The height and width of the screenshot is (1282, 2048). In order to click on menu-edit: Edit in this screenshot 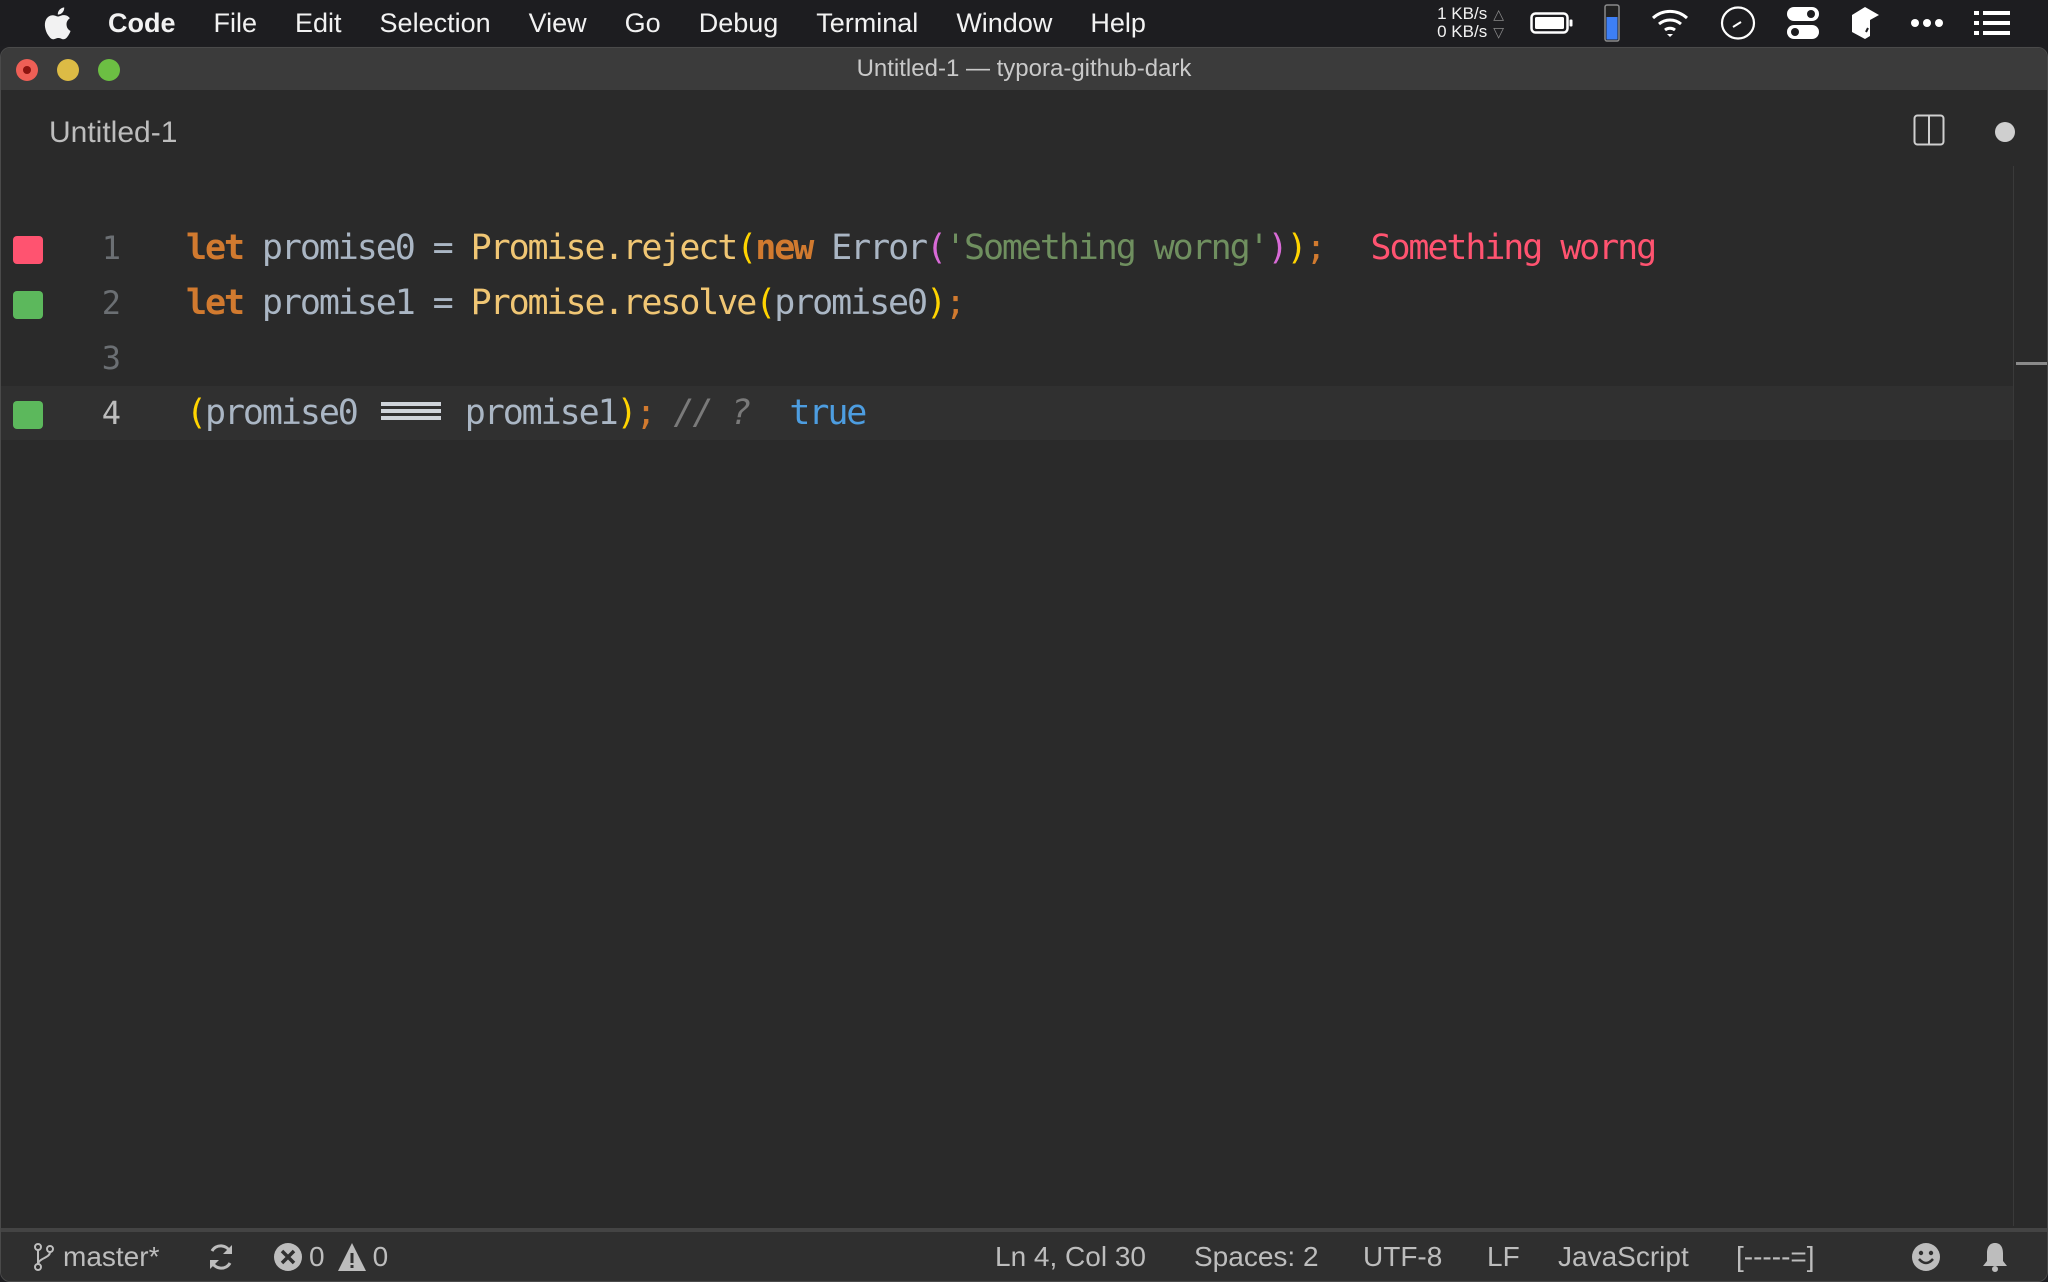, I will do `click(318, 23)`.